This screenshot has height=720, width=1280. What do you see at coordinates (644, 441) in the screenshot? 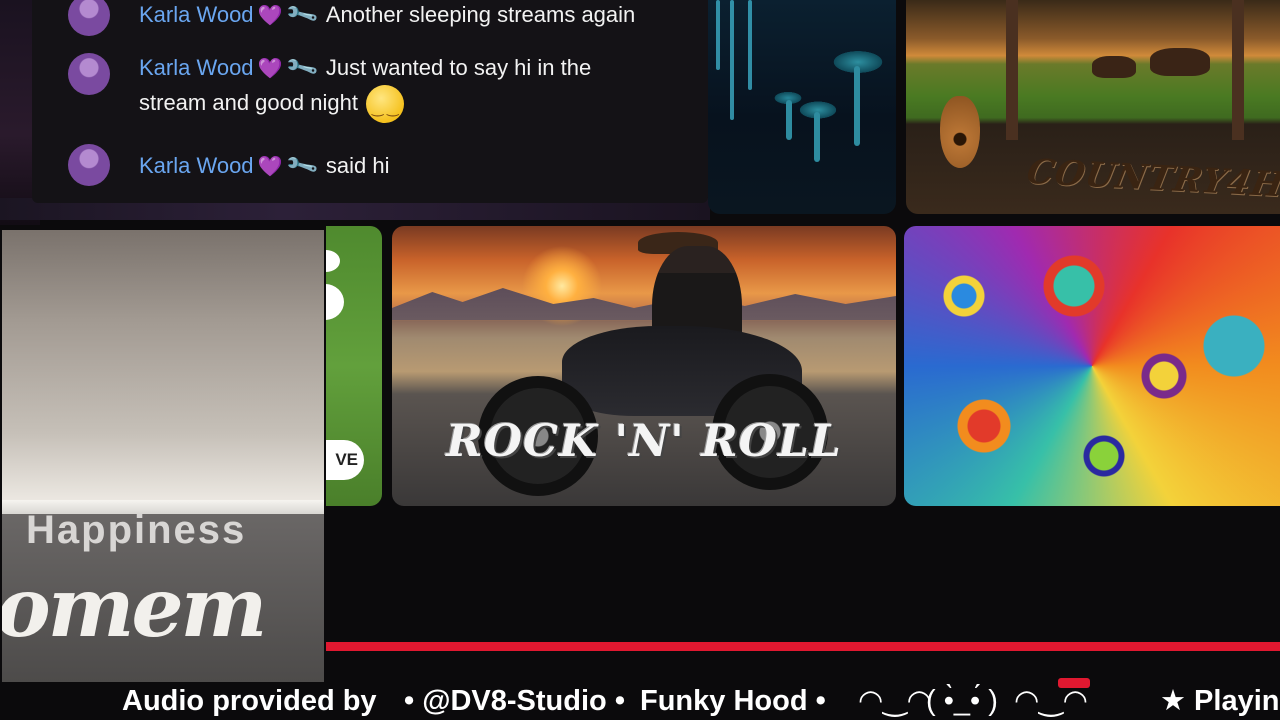
I see `rock-title-text: ROCK 'N' ROLL` at bounding box center [644, 441].